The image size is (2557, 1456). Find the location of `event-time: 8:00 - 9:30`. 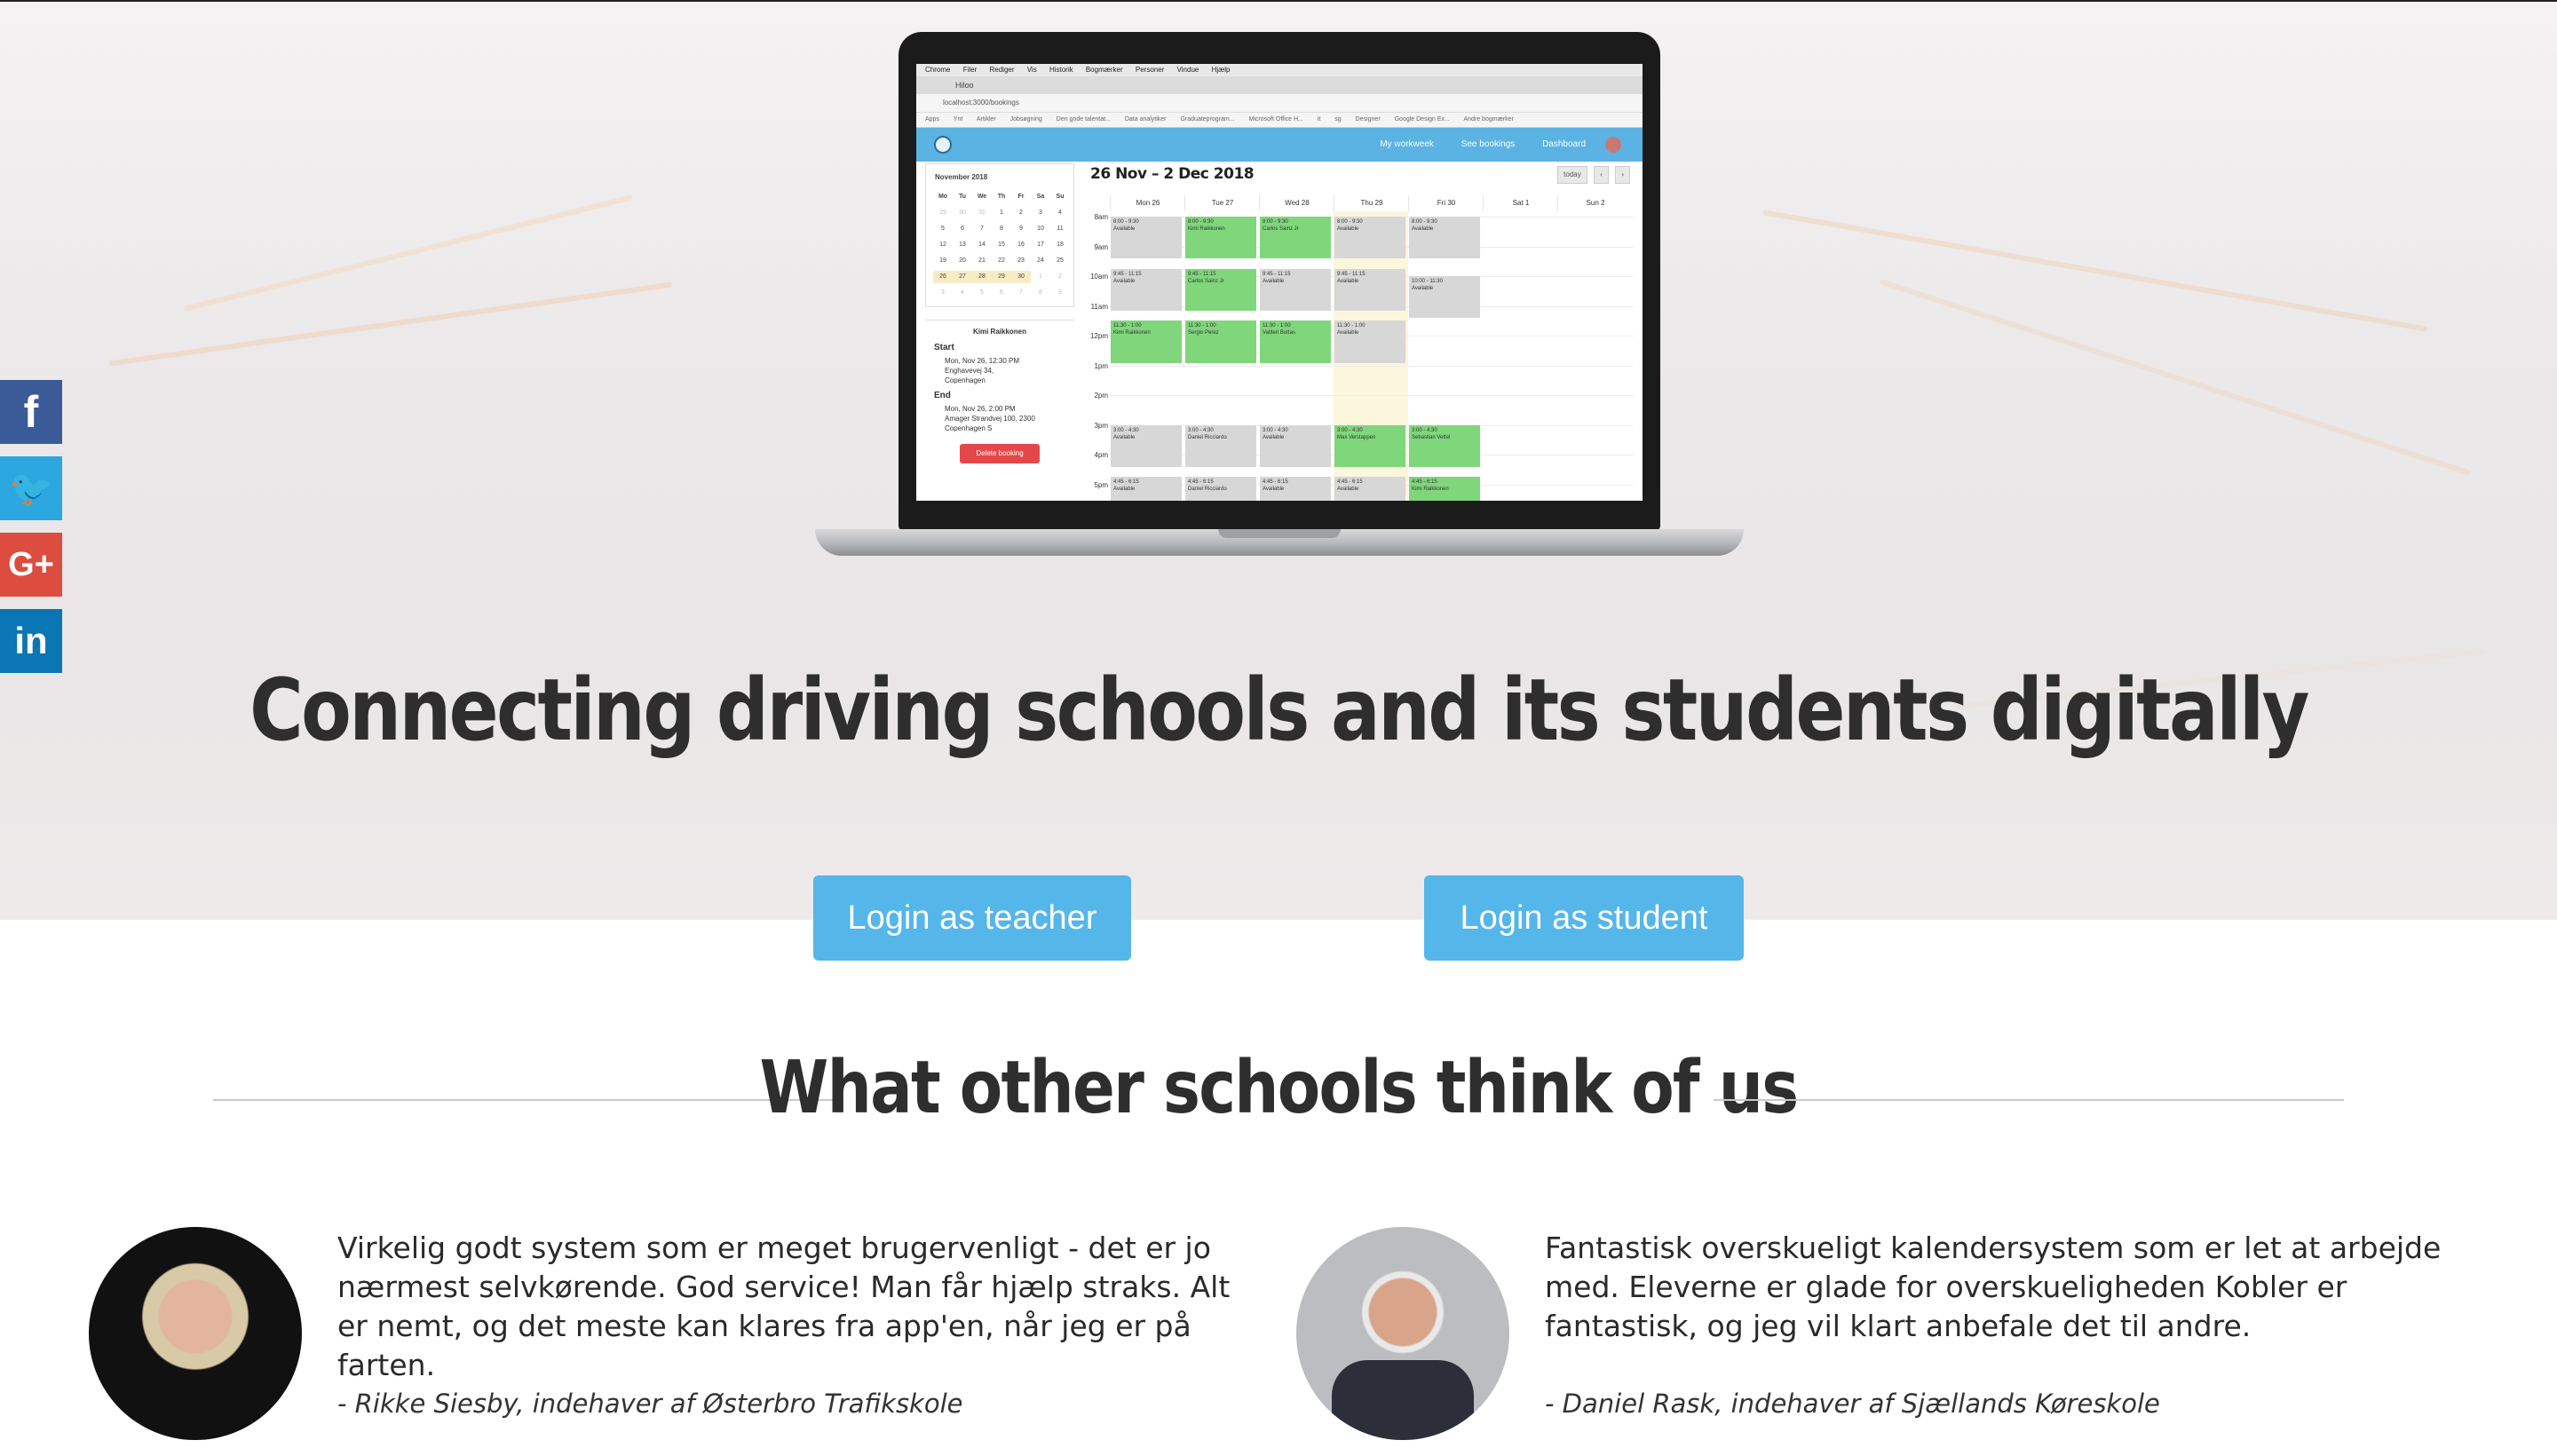

event-time: 8:00 - 9:30 is located at coordinates (1424, 222).